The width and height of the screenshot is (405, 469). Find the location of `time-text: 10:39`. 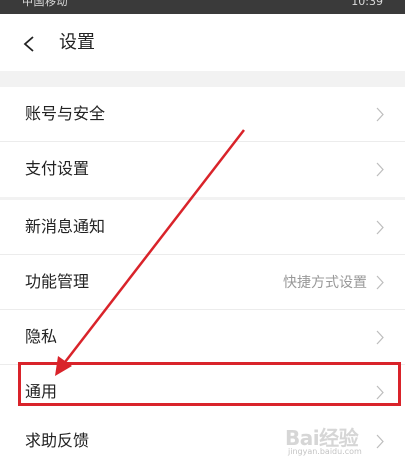

time-text: 10:39 is located at coordinates (367, 4).